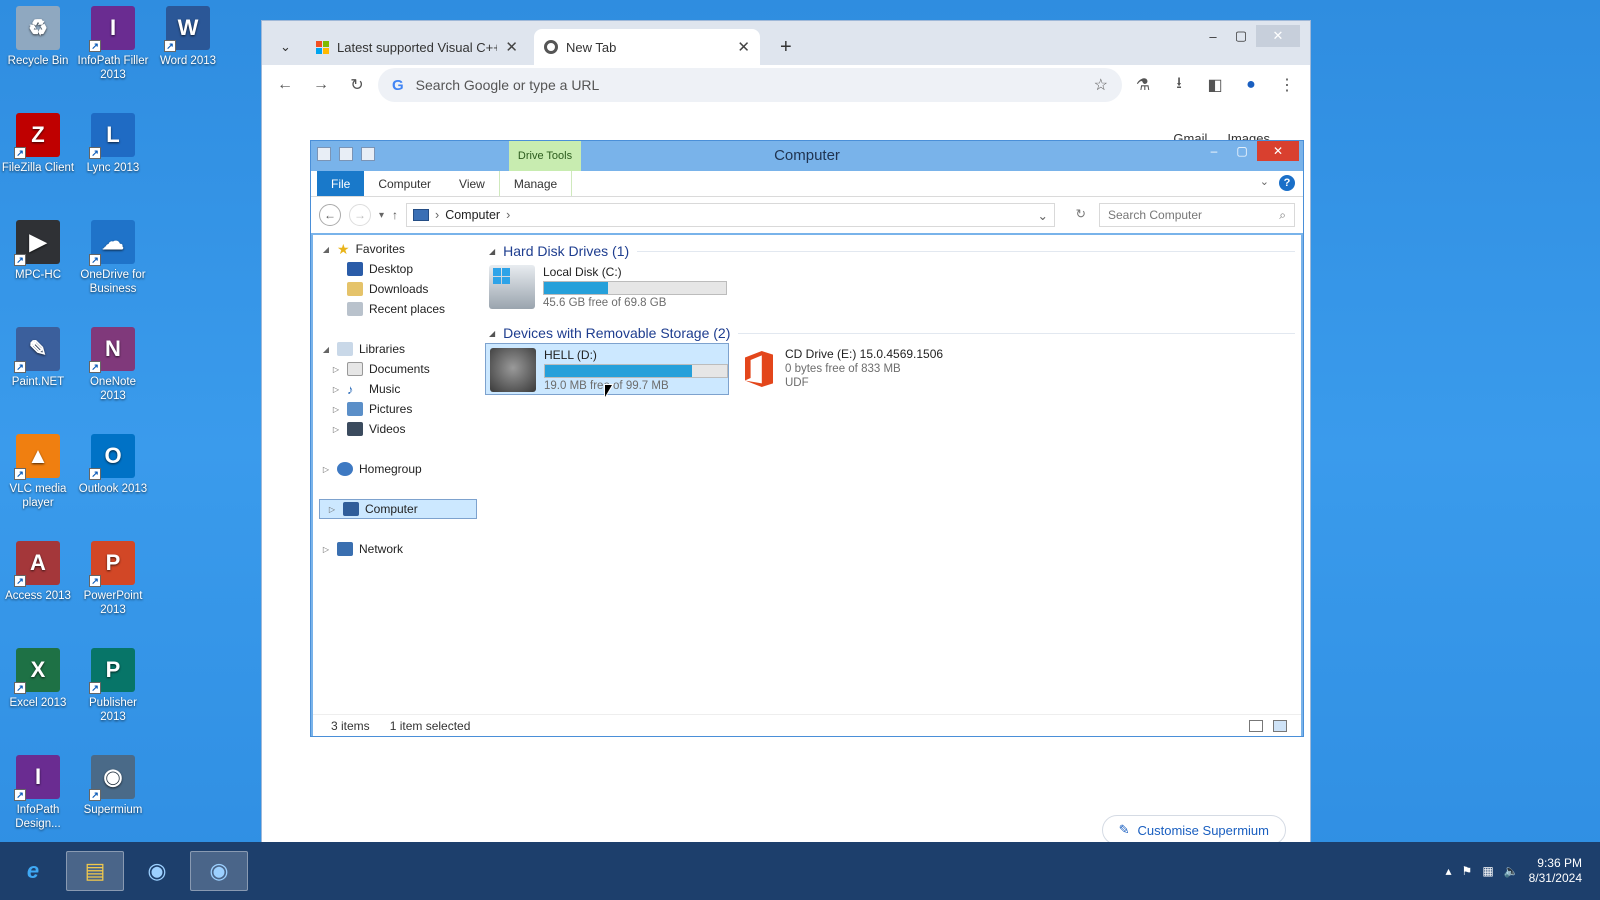 Image resolution: width=1600 pixels, height=900 pixels. Describe the element at coordinates (472, 183) in the screenshot. I see `tab-view: View` at that location.